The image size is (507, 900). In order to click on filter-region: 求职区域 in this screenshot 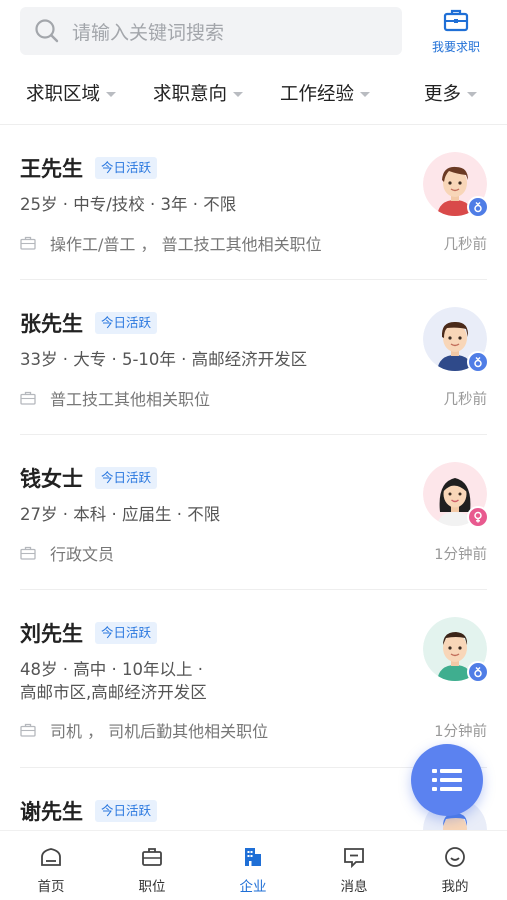, I will do `click(71, 93)`.